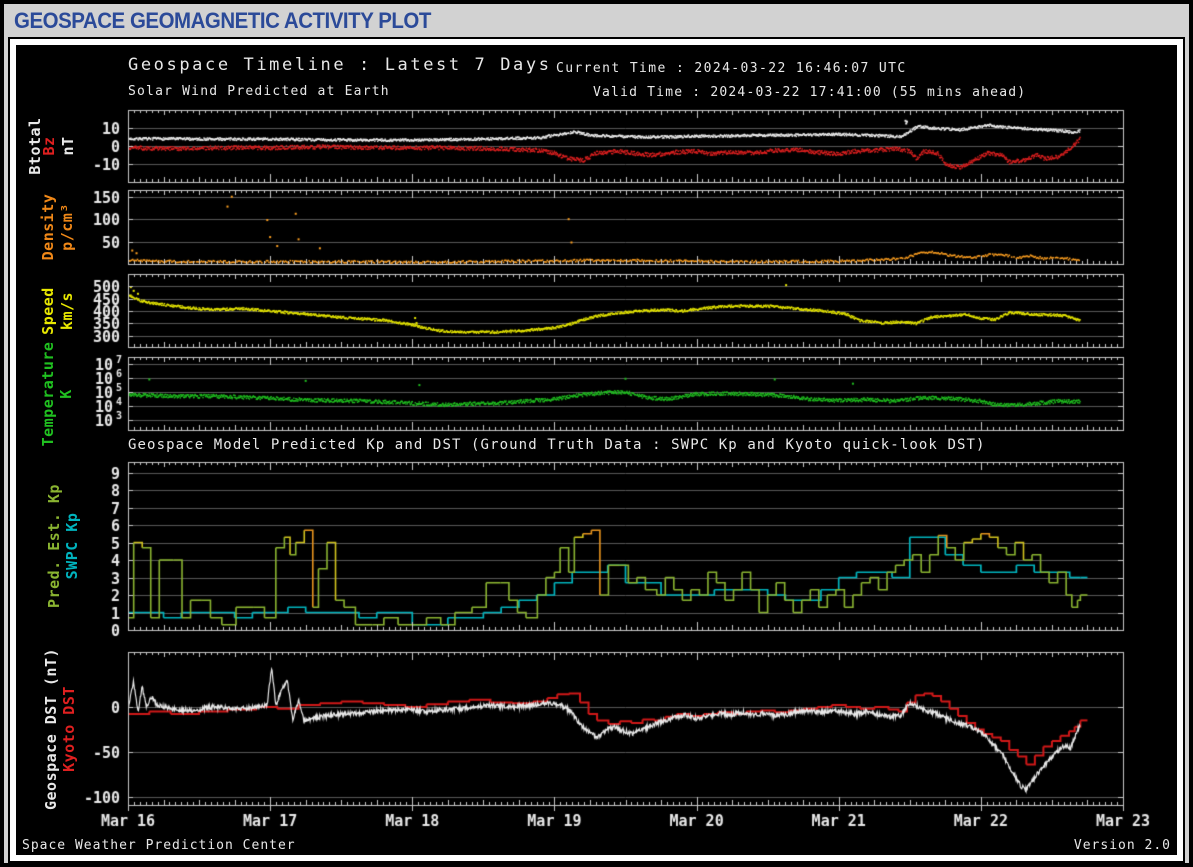 This screenshot has width=1193, height=867. Describe the element at coordinates (48, 227) in the screenshot. I see `y-axis-label-density-0: Density` at that location.